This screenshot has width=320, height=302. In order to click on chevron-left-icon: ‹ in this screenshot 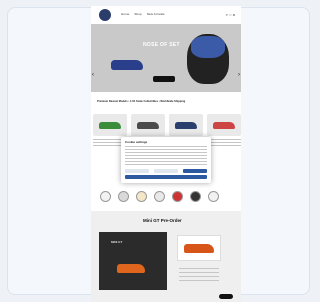, I will do `click(93, 75)`.